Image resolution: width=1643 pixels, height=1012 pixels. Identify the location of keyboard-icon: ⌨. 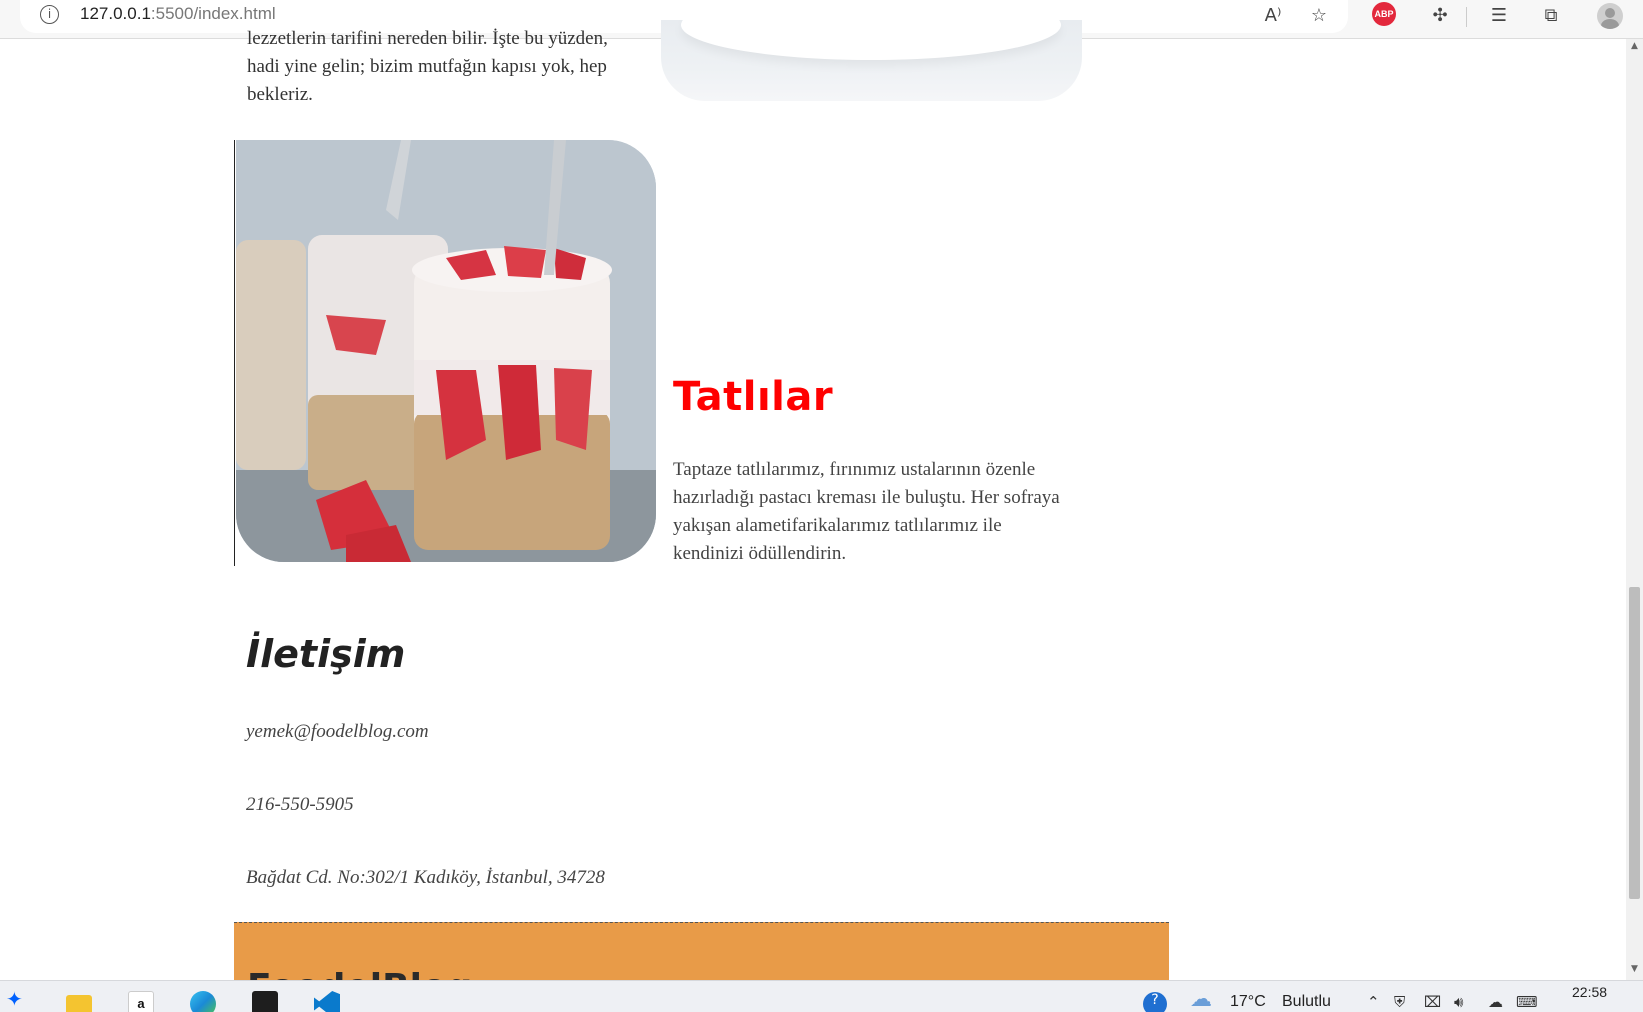
(1527, 1002).